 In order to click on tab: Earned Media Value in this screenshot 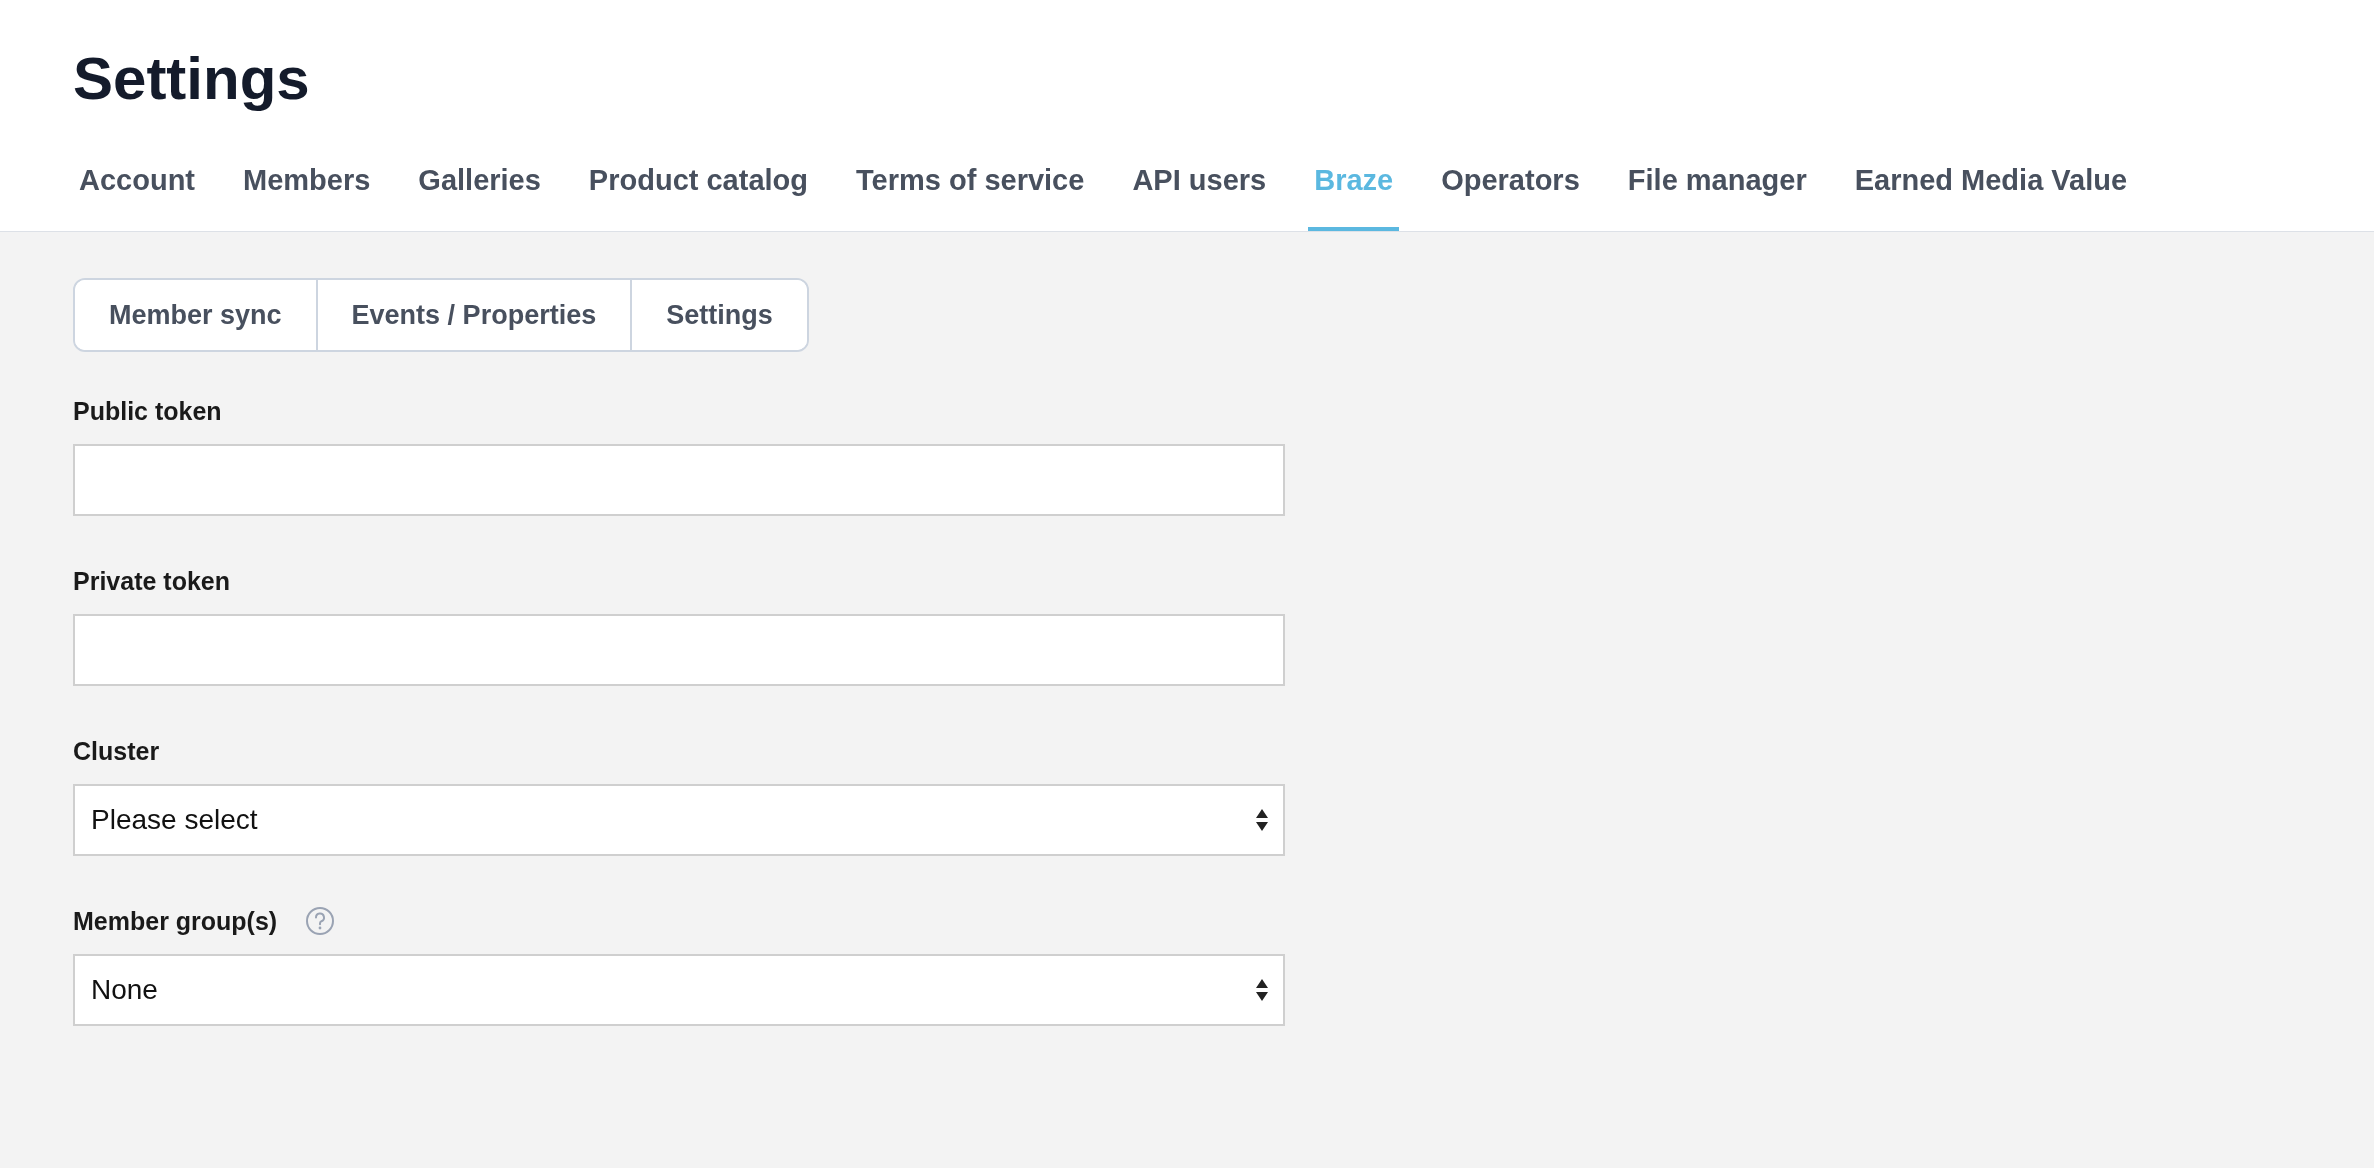, I will do `click(1991, 190)`.